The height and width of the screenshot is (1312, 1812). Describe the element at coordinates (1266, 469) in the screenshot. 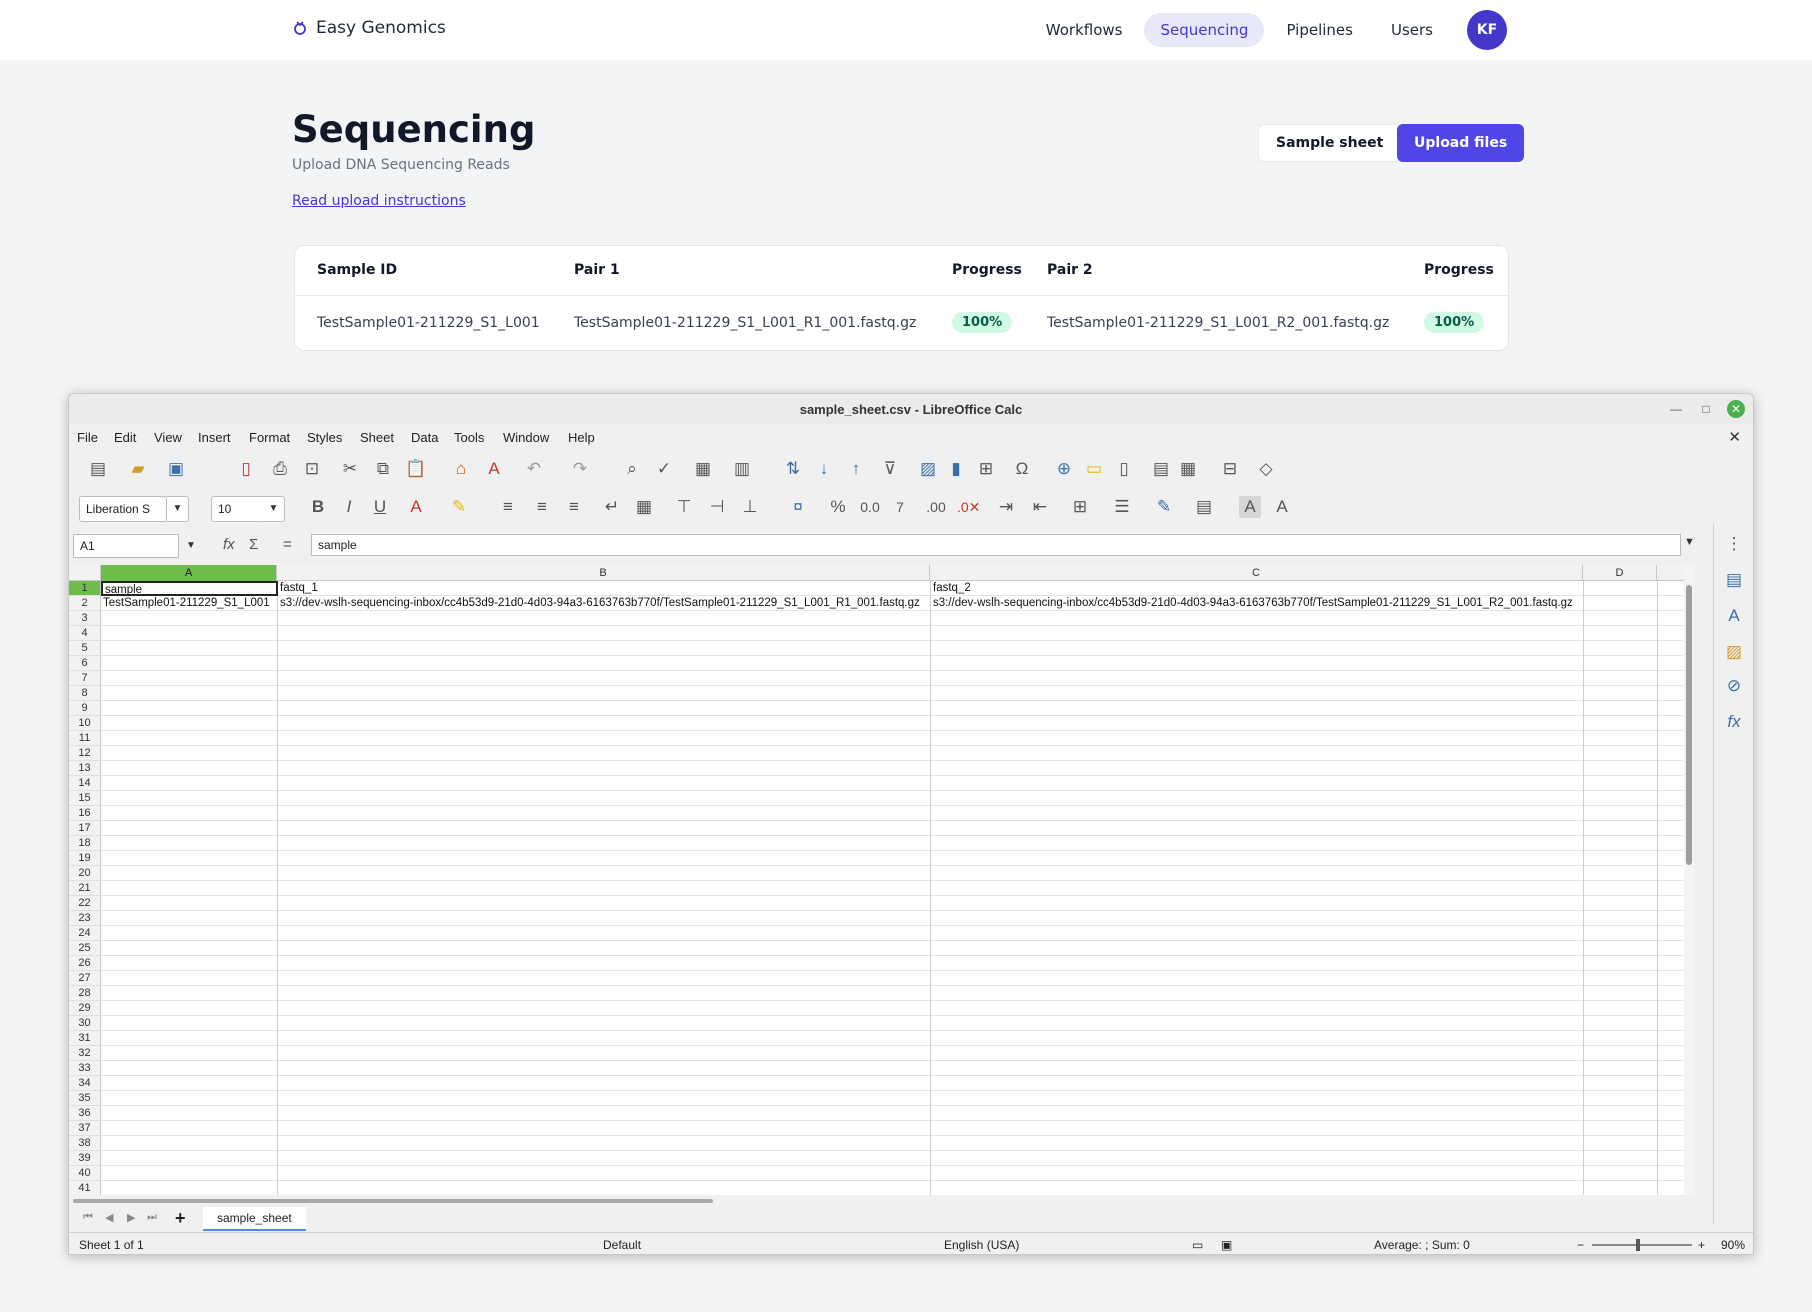

I see `show-draw-functions-icon: ◇` at that location.